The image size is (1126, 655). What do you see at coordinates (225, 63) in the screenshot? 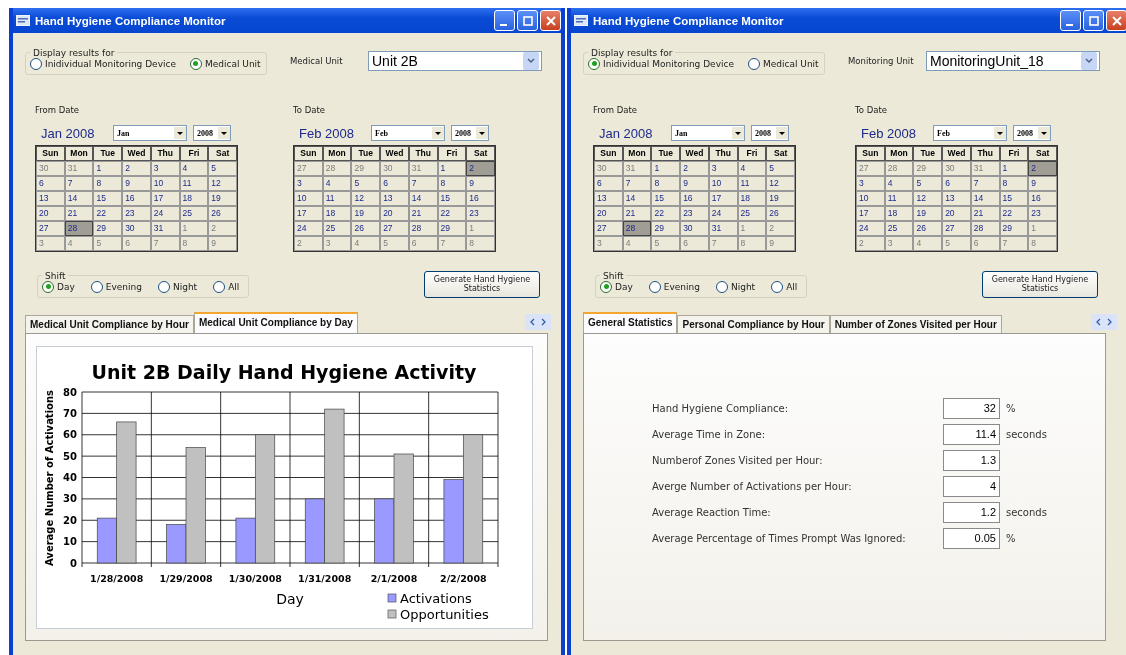
I see `radio-option: Medical Unit` at bounding box center [225, 63].